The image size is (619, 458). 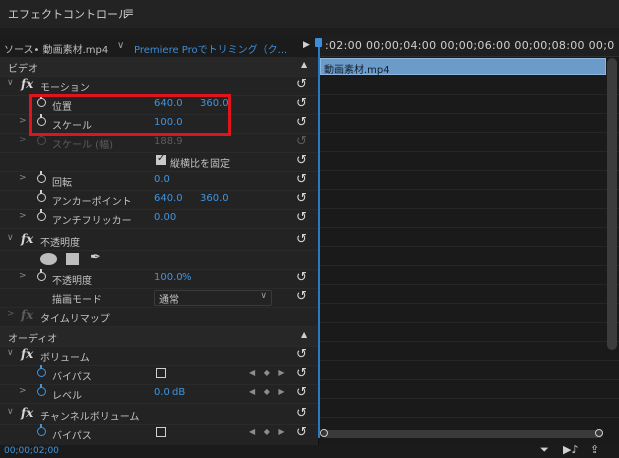 I want to click on motion-effect-row: ∨ fx モーション ↺, so click(x=159, y=86).